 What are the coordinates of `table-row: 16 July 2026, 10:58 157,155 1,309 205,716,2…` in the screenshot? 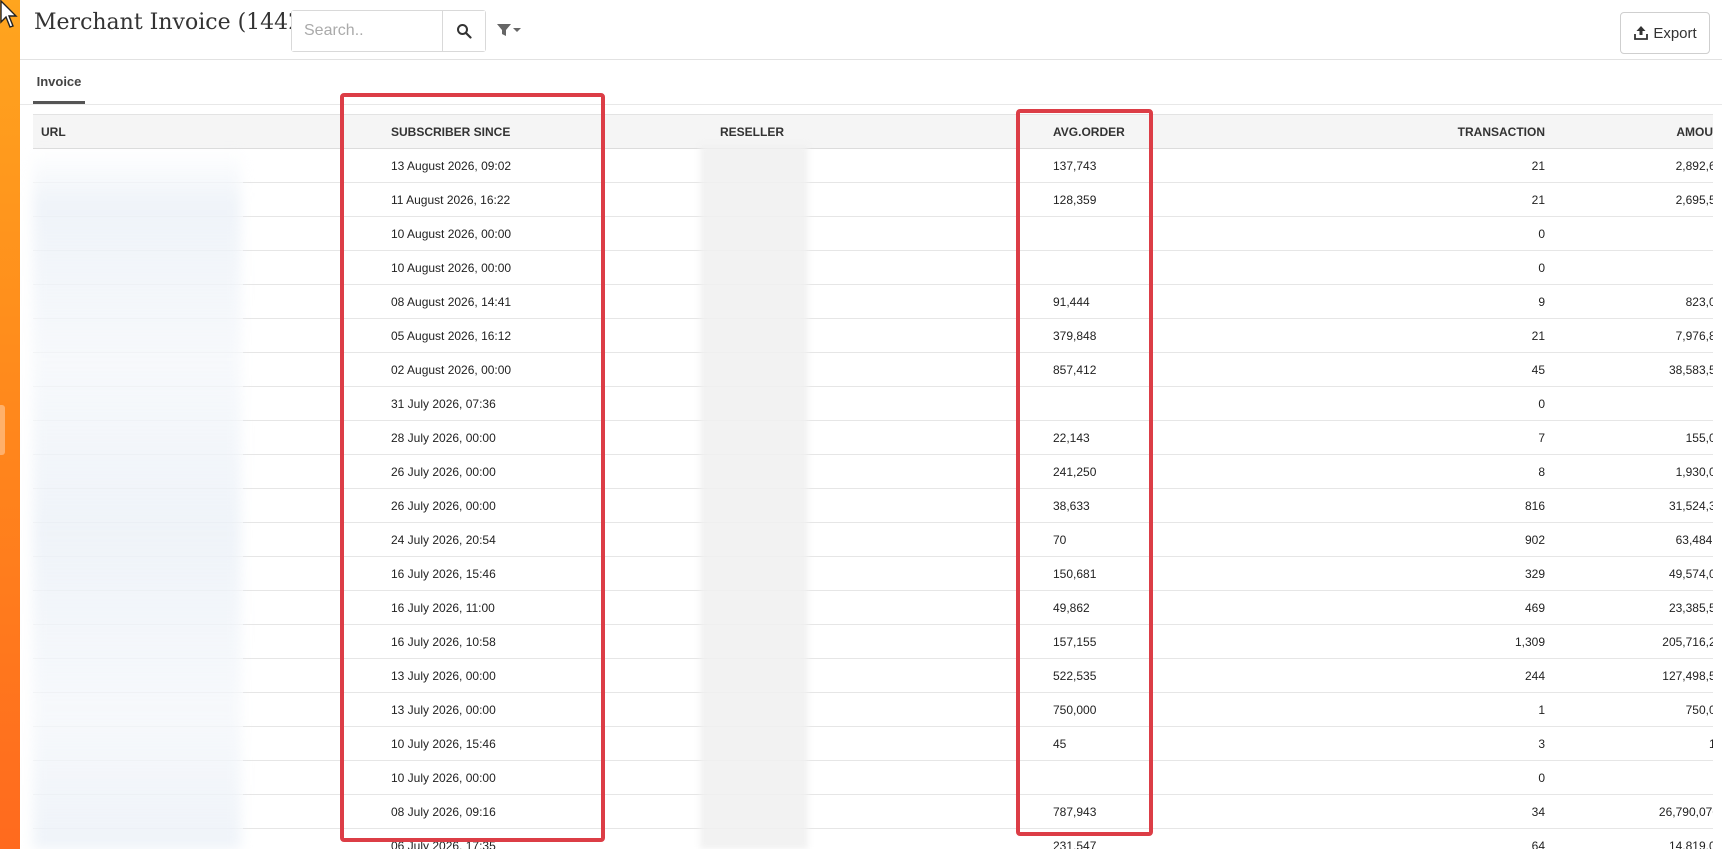 It's located at (873, 641).